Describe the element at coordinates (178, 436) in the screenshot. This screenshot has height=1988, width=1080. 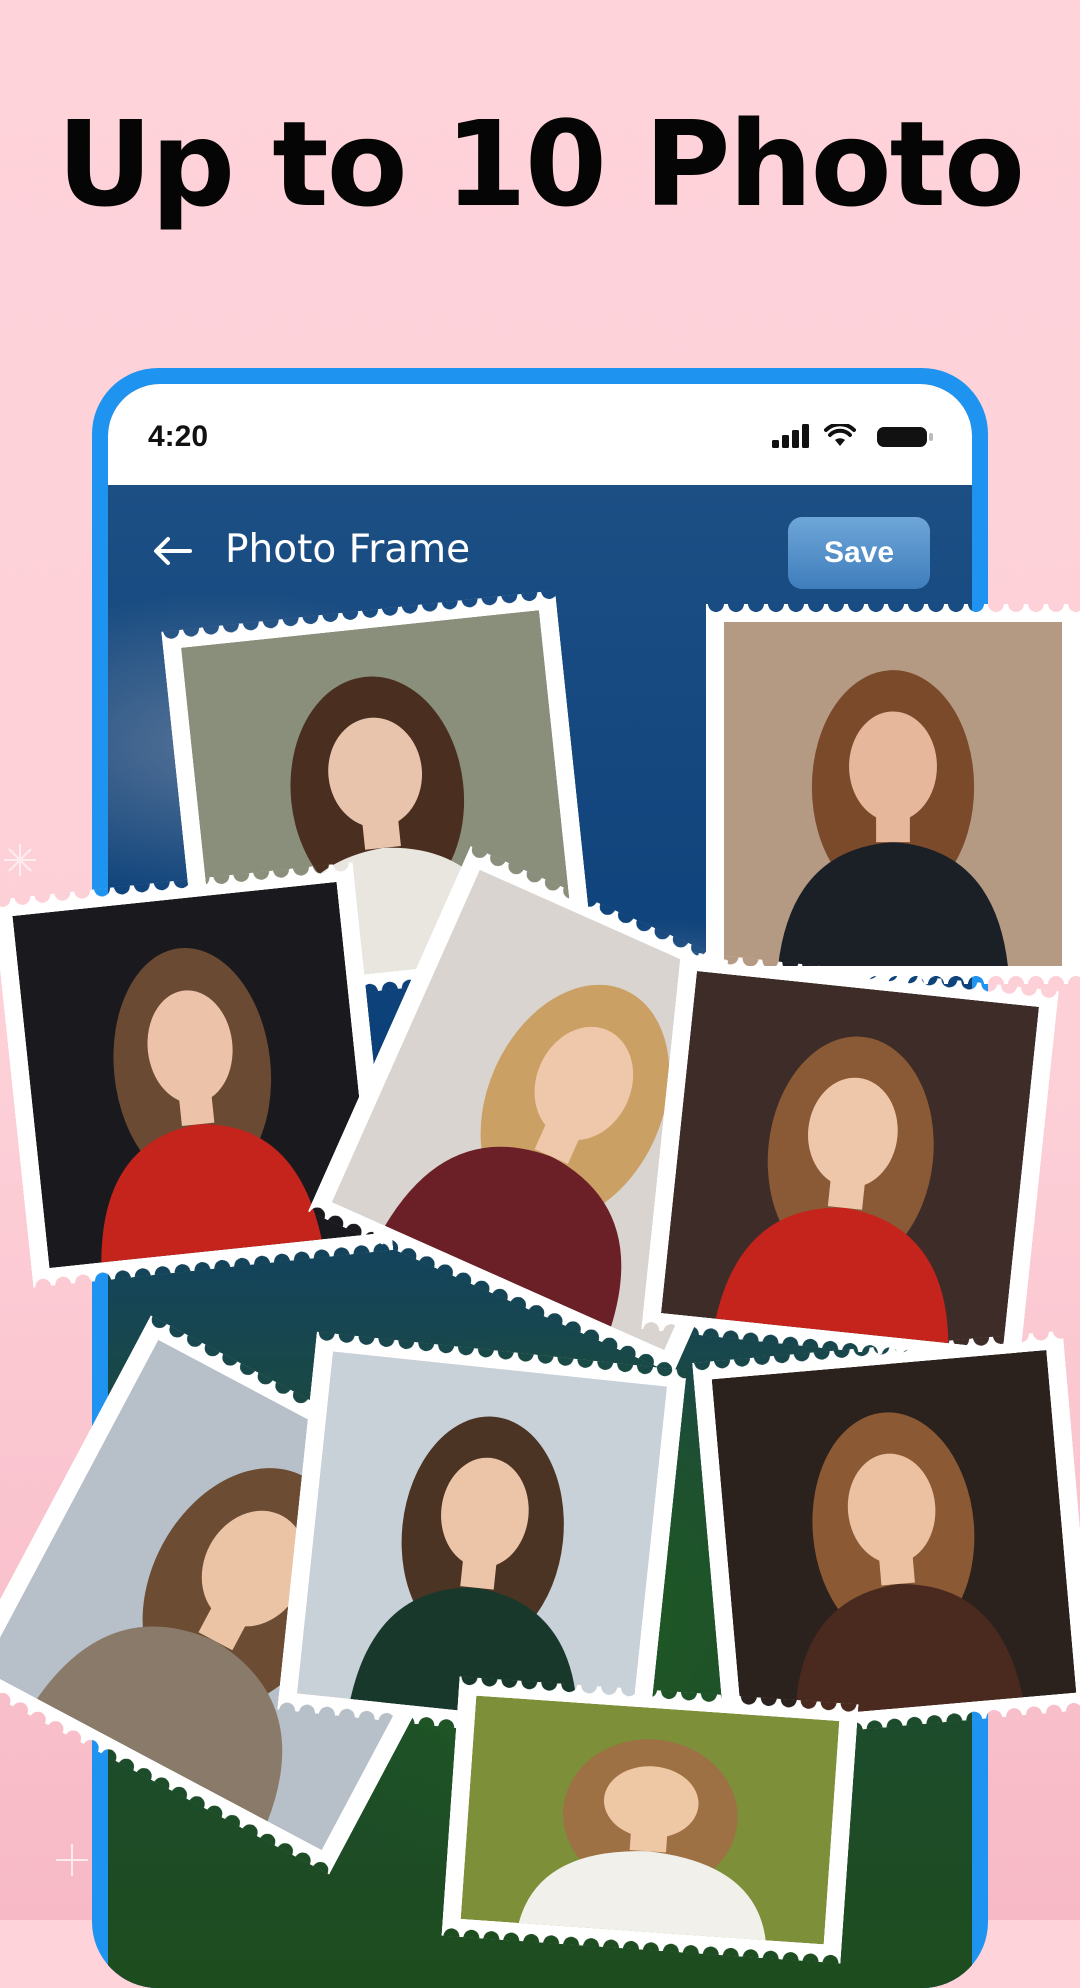
I see `status-time: 4:20` at that location.